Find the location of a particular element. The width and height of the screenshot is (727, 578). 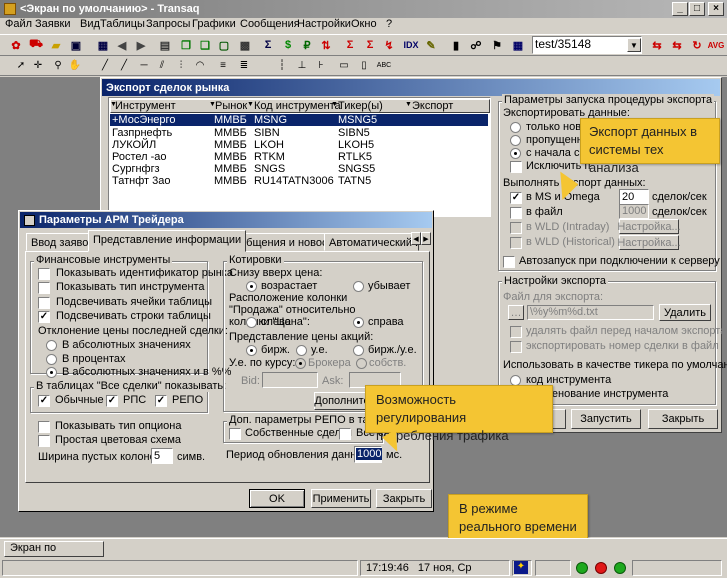

checkbox-highlight-cells is located at coordinates (44, 303).